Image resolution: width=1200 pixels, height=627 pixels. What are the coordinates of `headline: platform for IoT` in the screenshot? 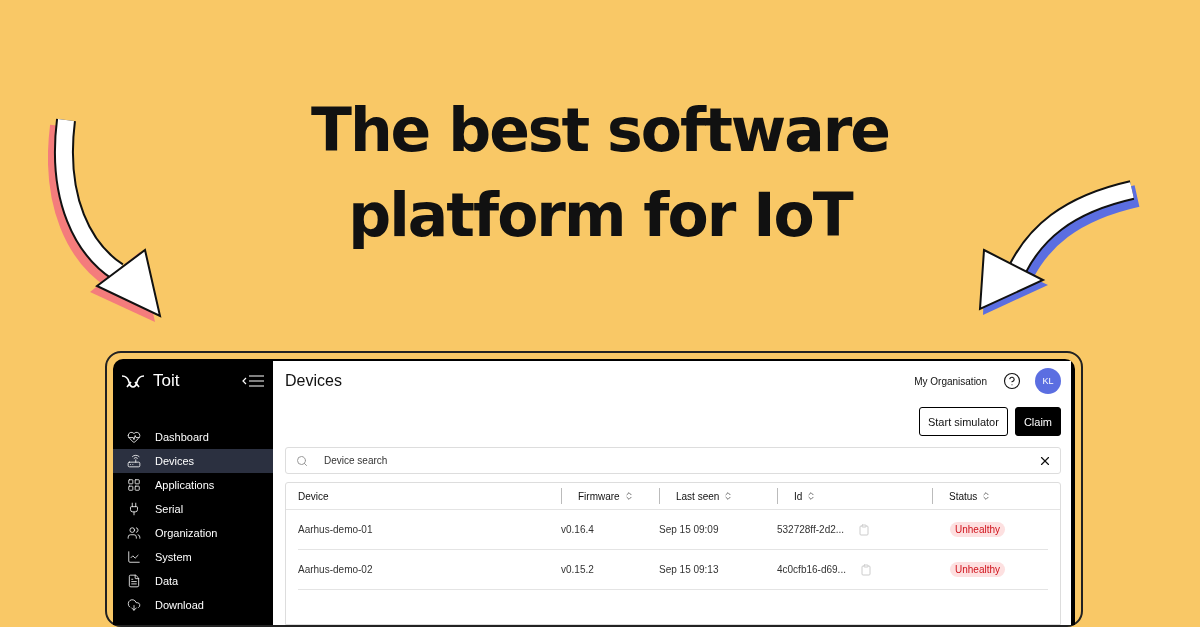 It's located at (600, 215).